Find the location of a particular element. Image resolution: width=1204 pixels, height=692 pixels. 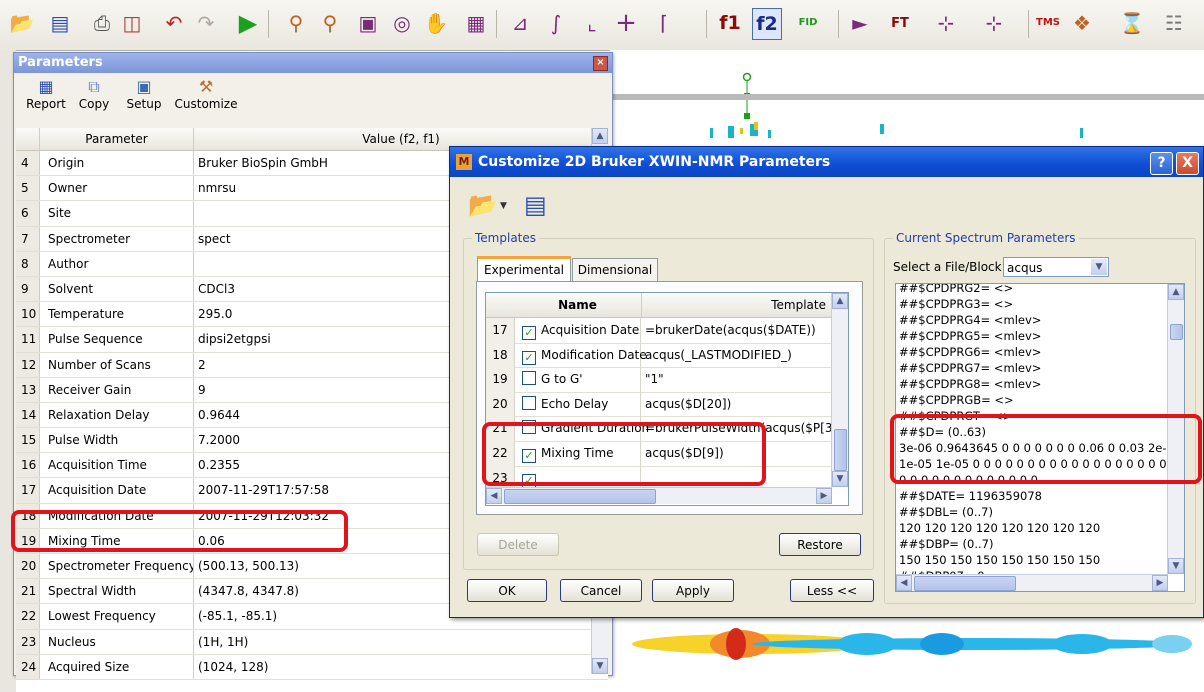

templates-label: Templates is located at coordinates (506, 238).